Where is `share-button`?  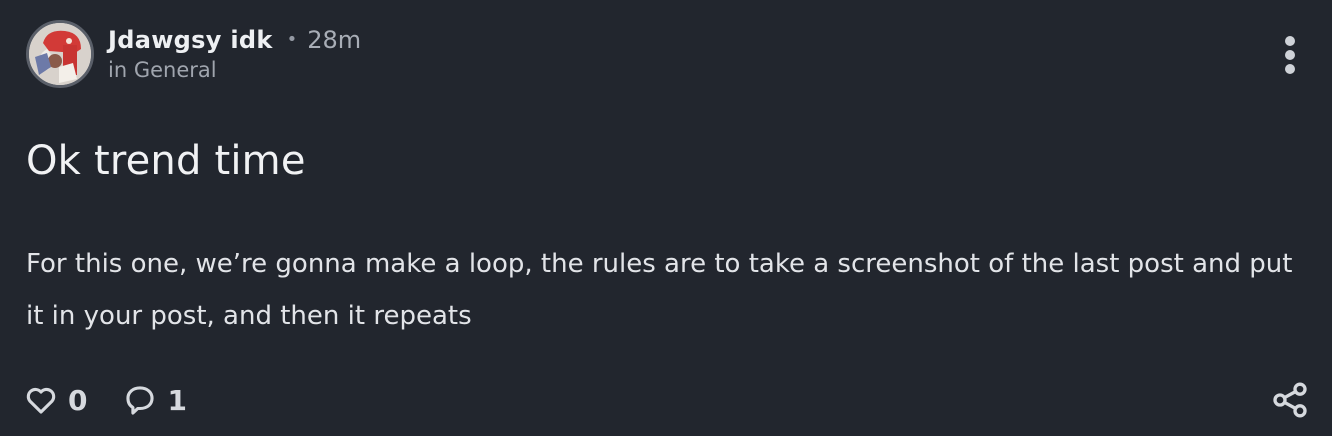 share-button is located at coordinates (1290, 400).